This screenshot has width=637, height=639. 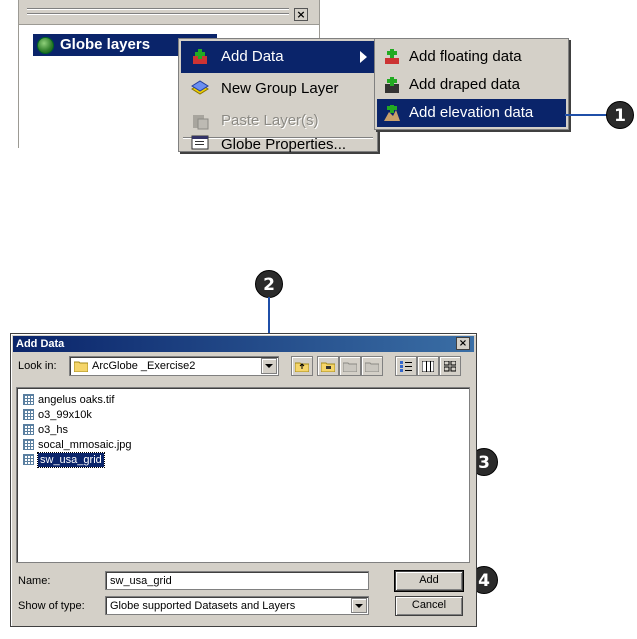 I want to click on toc-titlebar: ×, so click(x=169, y=12).